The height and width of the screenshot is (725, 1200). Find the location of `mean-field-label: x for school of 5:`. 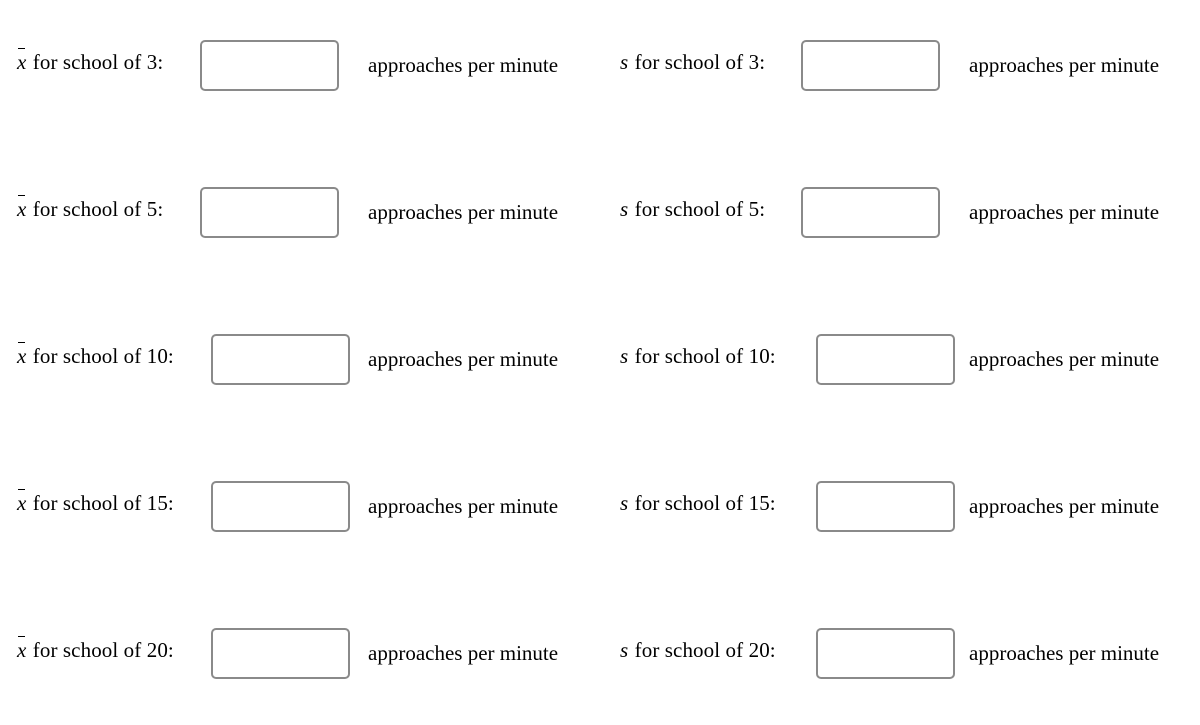

mean-field-label: x for school of 5: is located at coordinates (108, 212).